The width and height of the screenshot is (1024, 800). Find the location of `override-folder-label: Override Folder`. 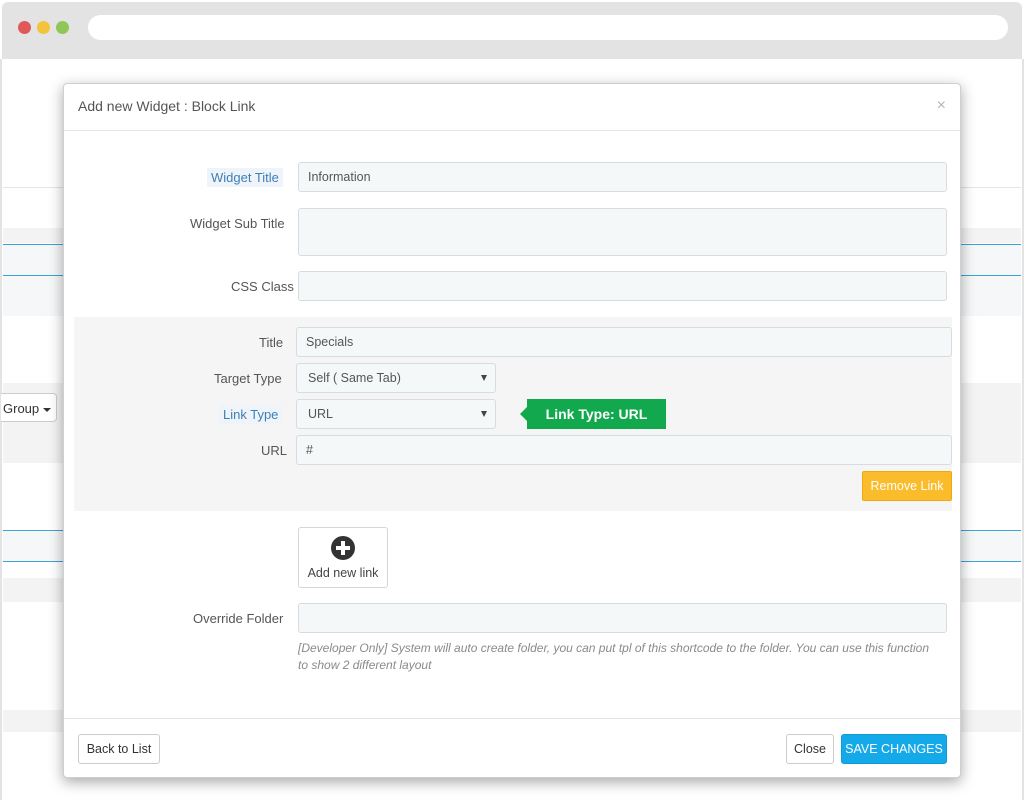

override-folder-label: Override Folder is located at coordinates (238, 618).